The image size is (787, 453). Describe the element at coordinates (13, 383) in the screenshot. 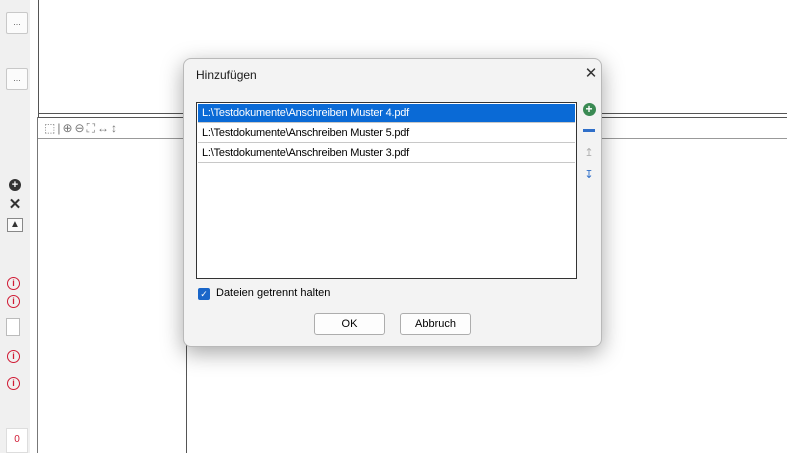

I see `warning-icon-4: i` at that location.